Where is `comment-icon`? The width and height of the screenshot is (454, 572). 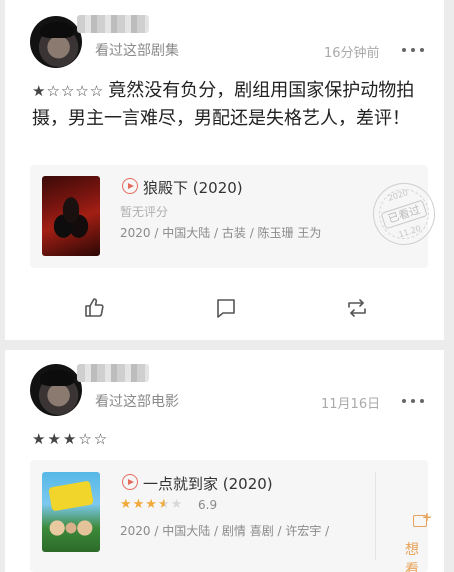 comment-icon is located at coordinates (226, 308).